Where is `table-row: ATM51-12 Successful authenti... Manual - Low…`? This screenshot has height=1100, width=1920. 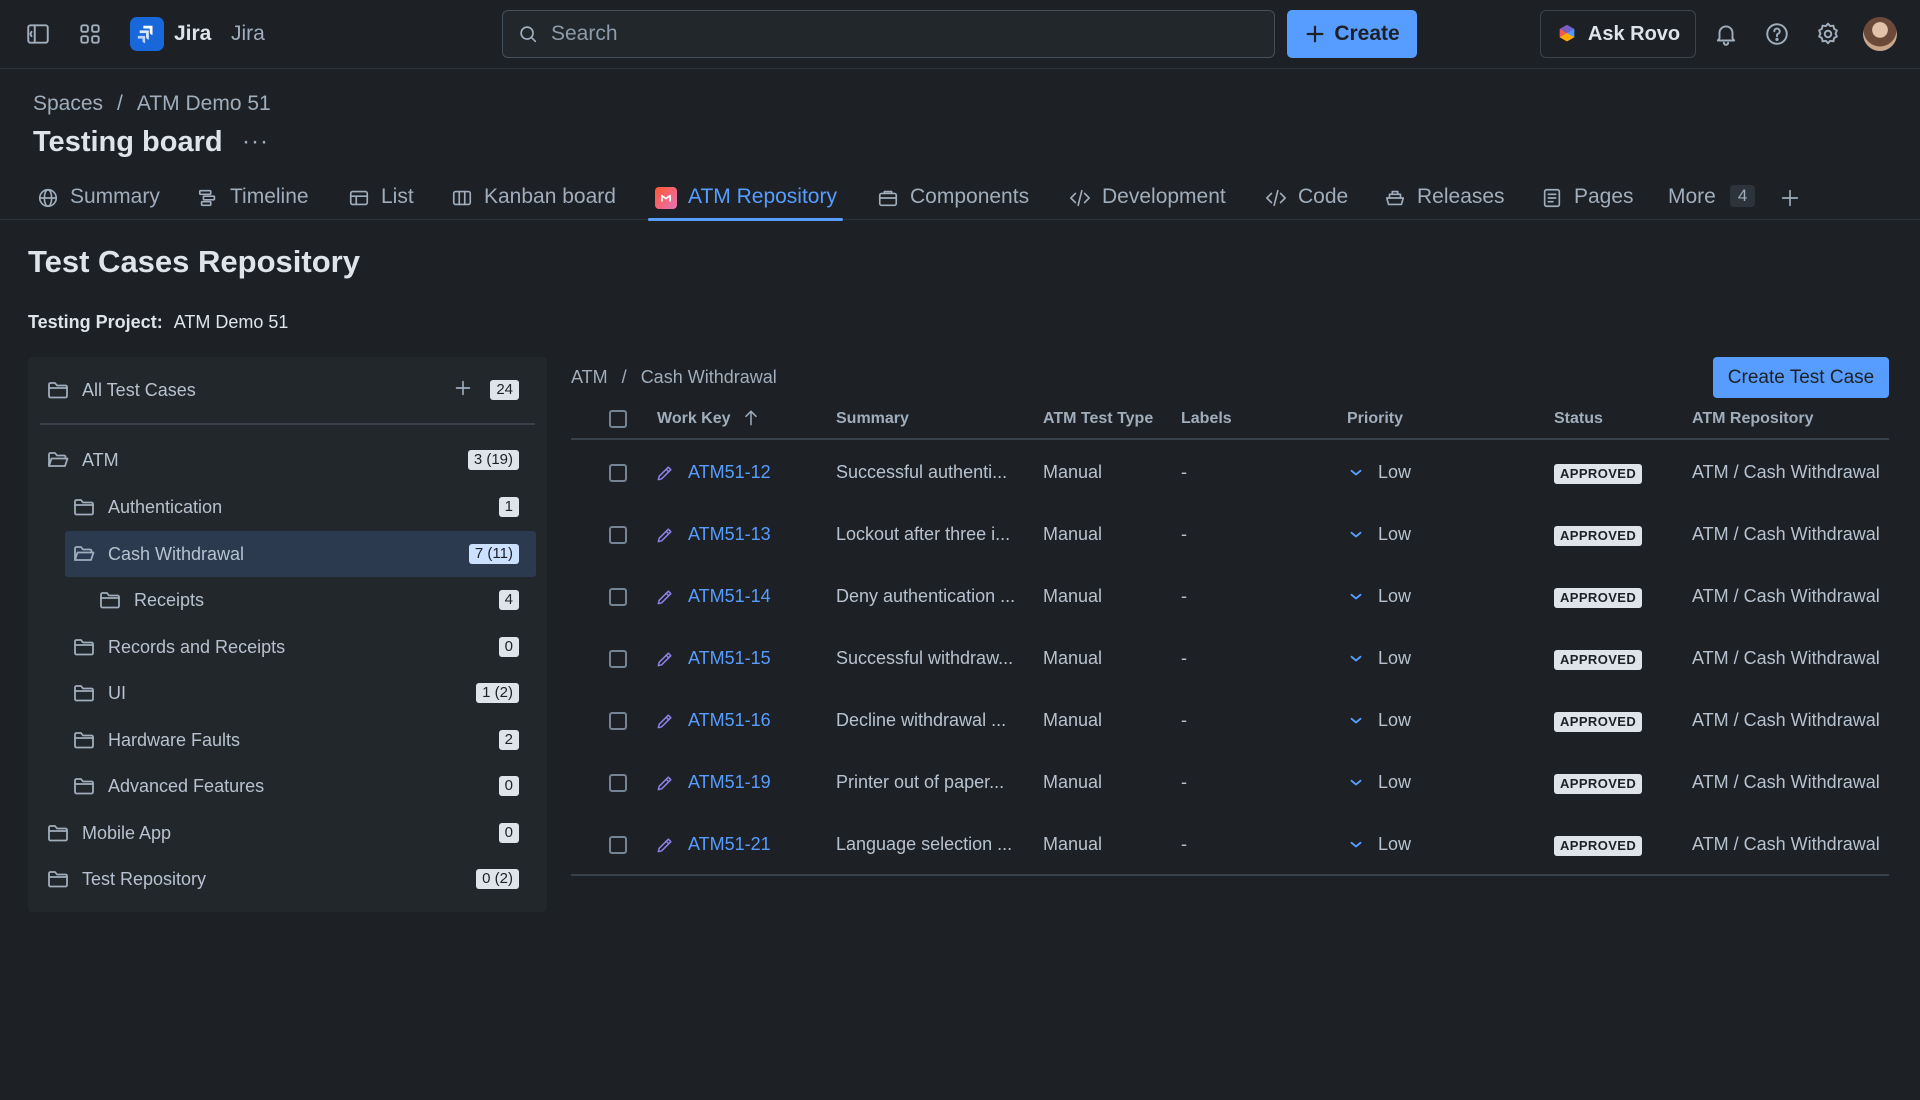 table-row: ATM51-12 Successful authenti... Manual - Low… is located at coordinates (1230, 473).